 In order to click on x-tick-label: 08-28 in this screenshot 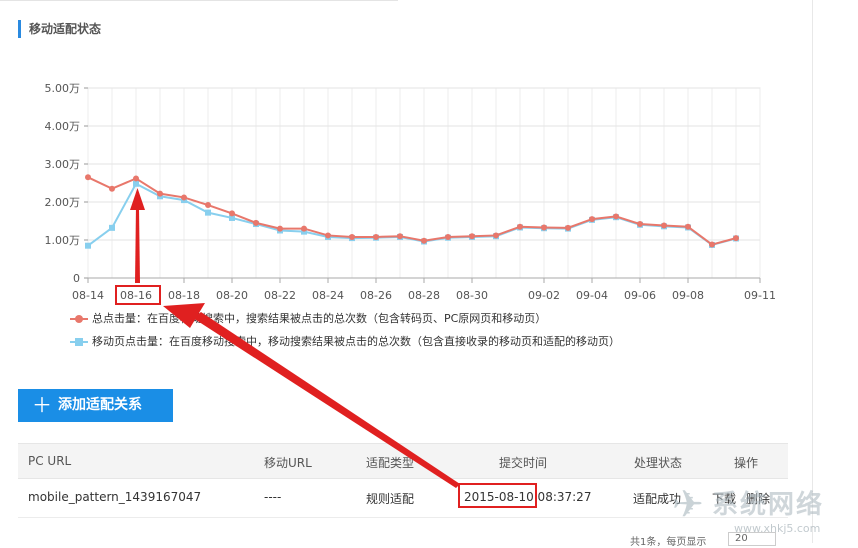, I will do `click(424, 294)`.